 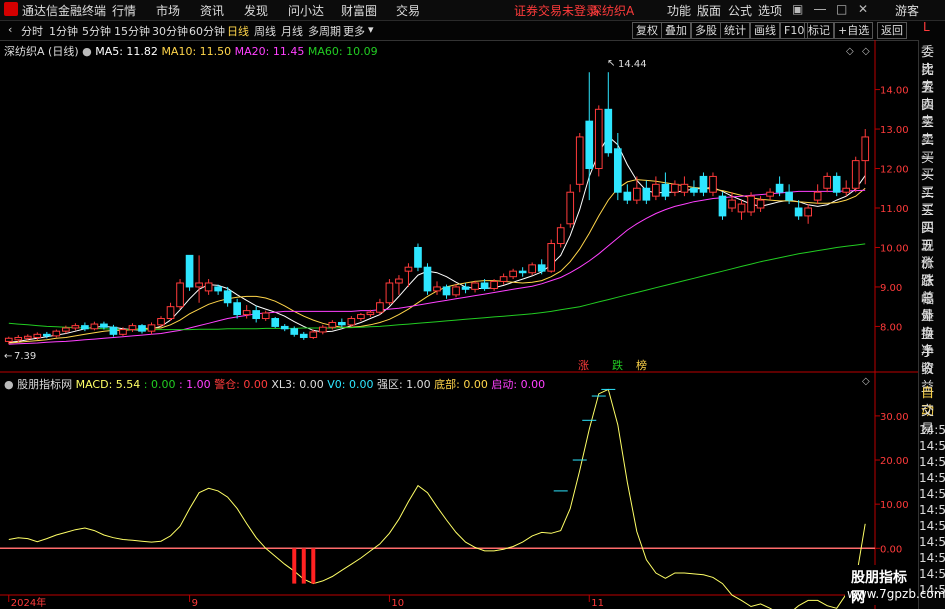 I want to click on menu-assistant: 问小达, so click(x=306, y=10).